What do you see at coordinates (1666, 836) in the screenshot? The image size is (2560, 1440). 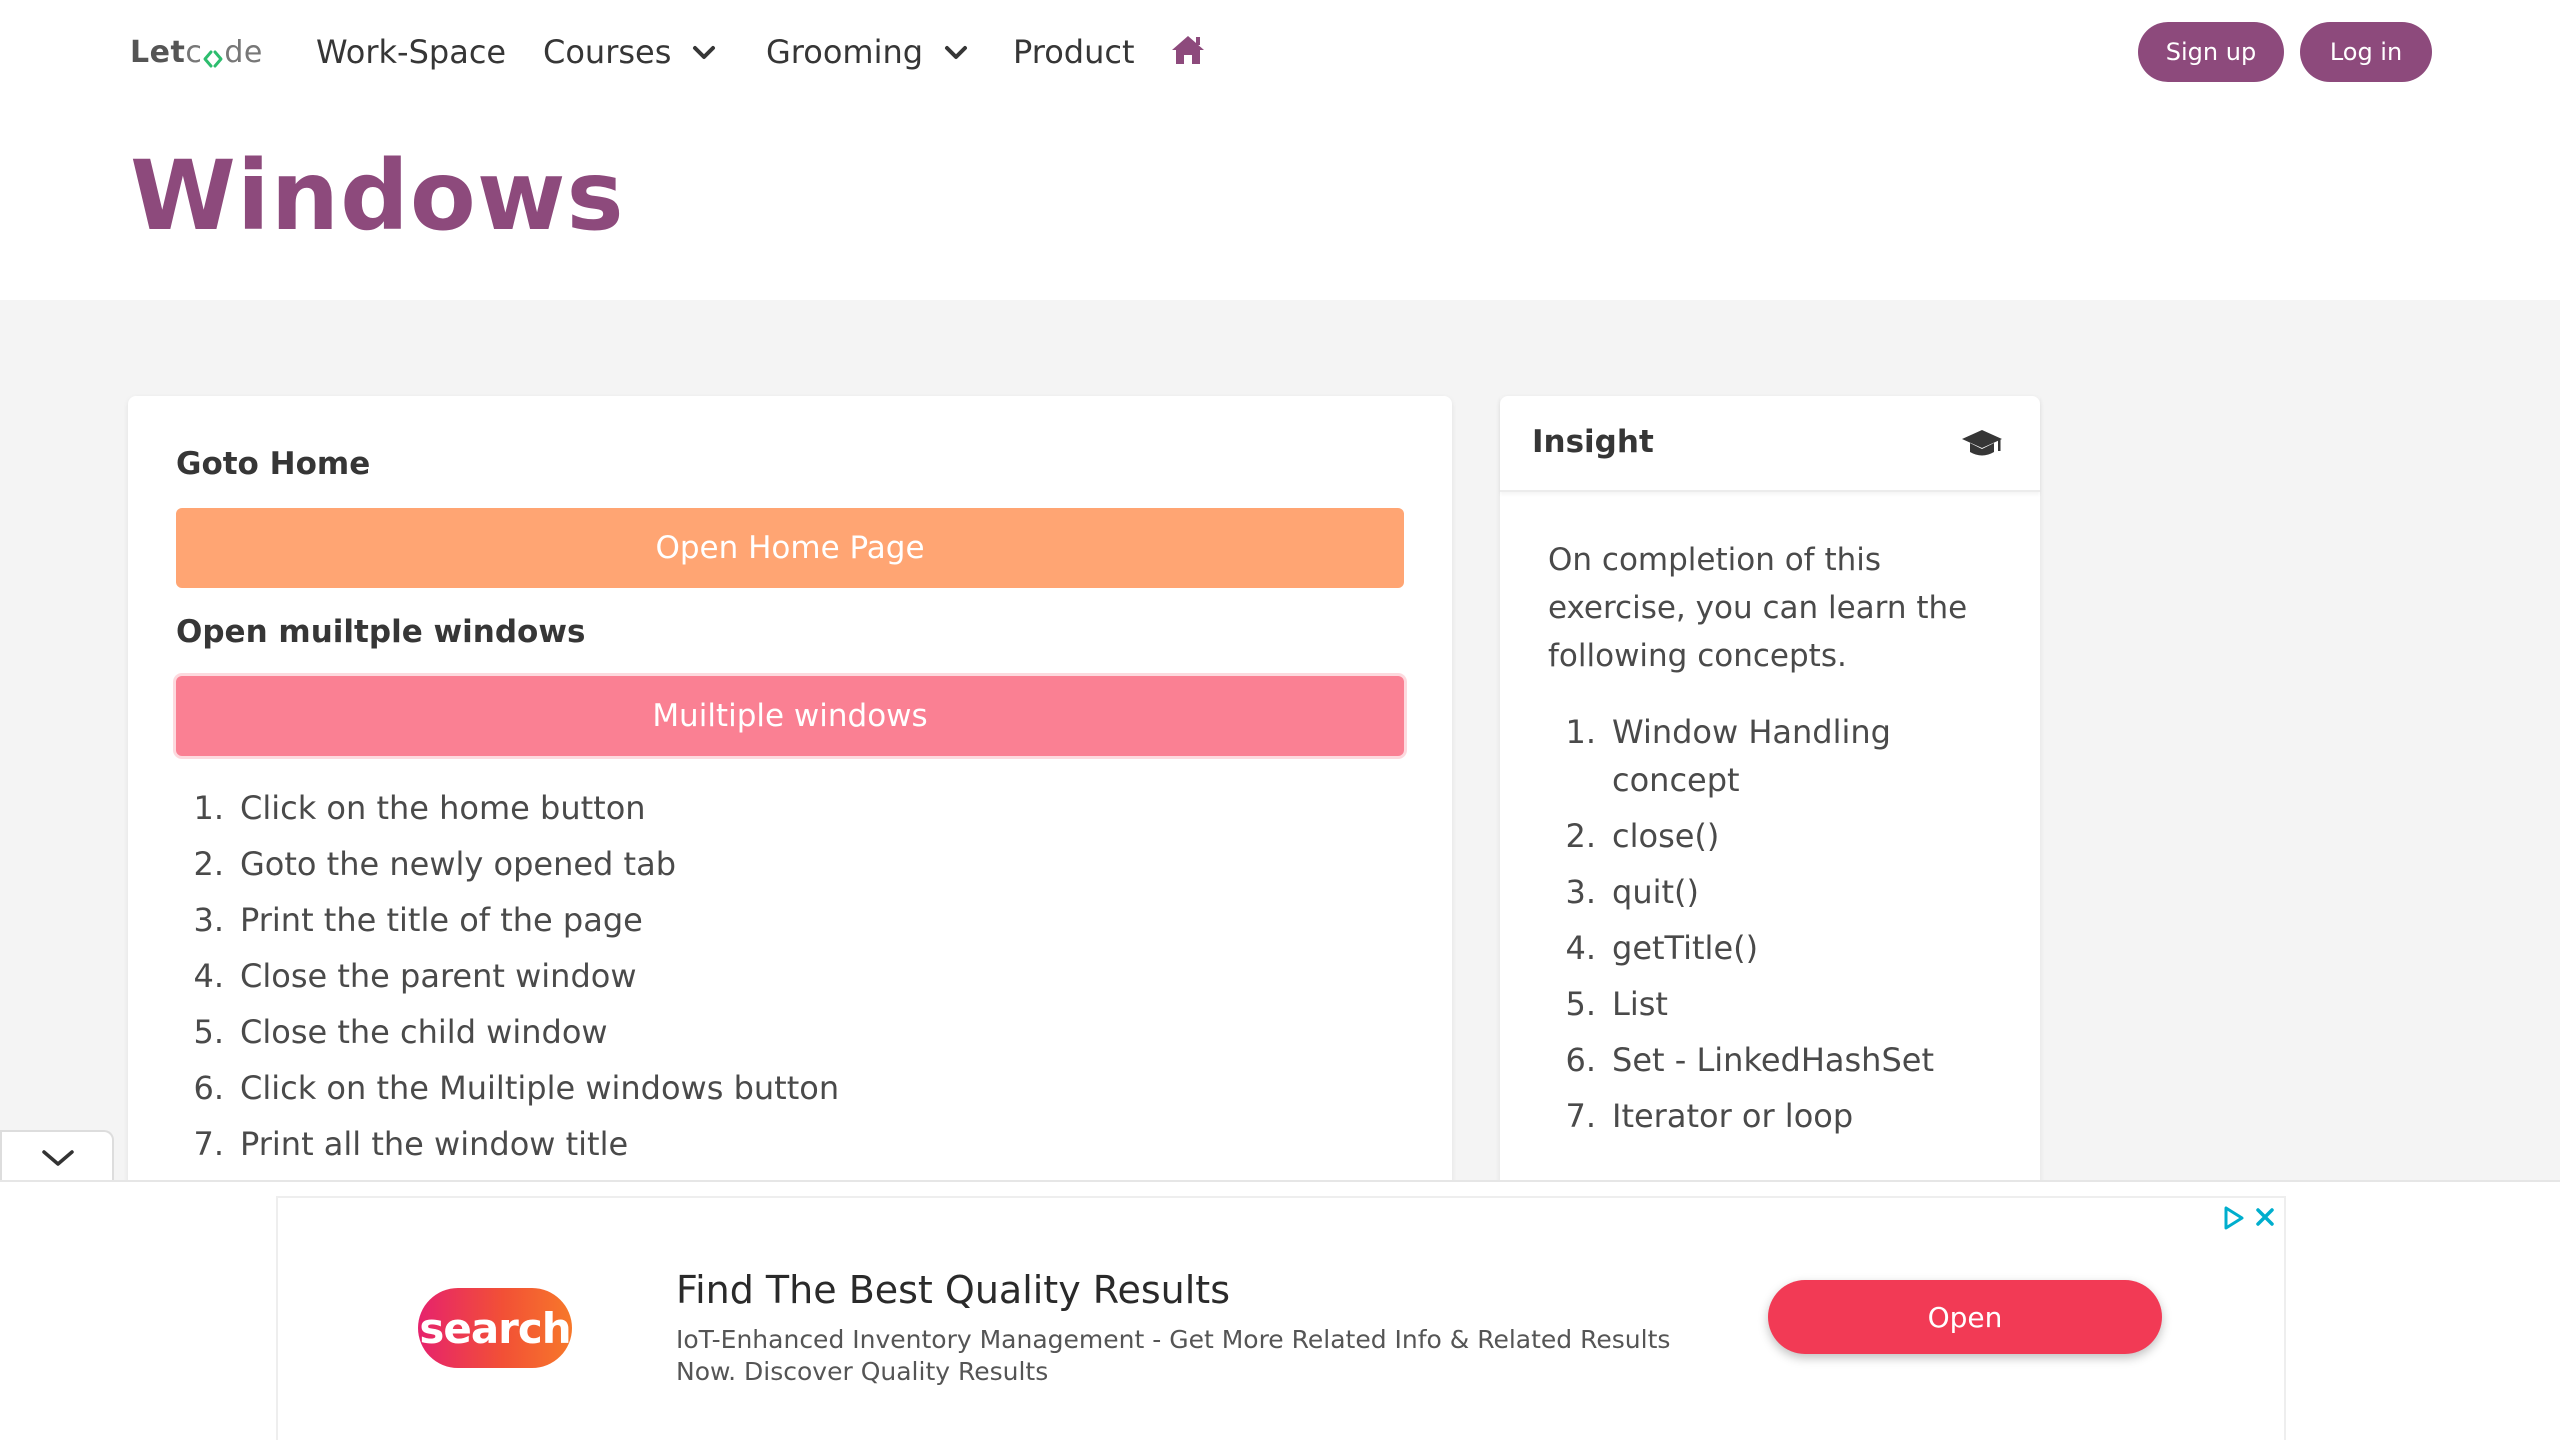 I see `concept-text: close()` at bounding box center [1666, 836].